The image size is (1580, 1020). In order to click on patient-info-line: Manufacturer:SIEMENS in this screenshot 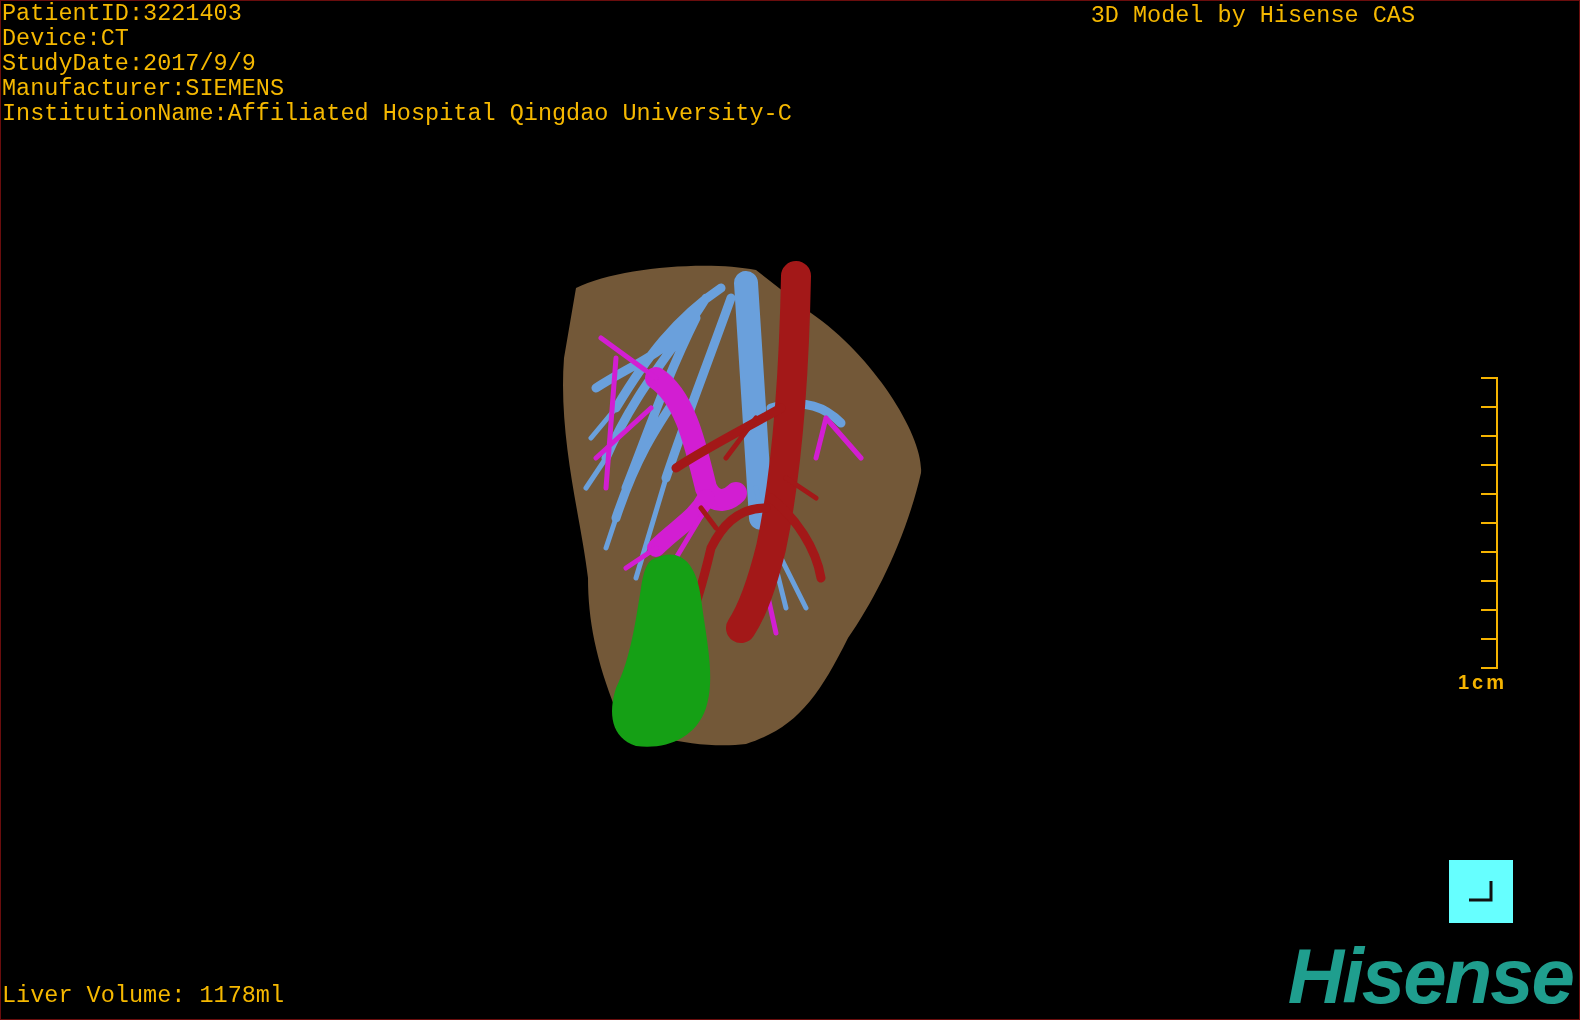, I will do `click(144, 88)`.